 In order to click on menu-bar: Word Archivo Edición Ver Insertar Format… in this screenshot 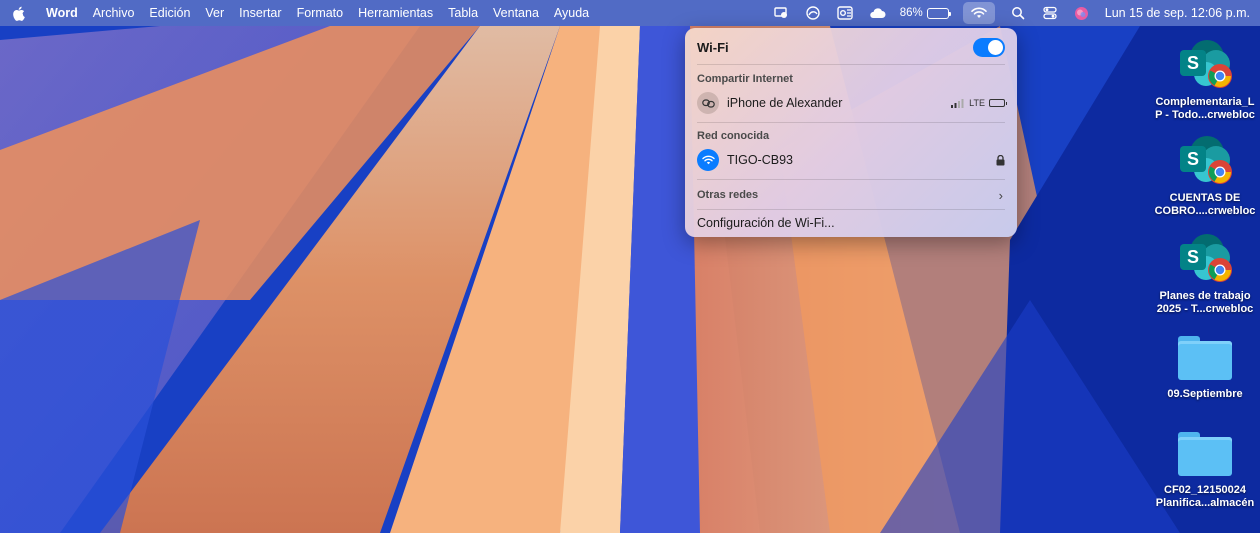, I will do `click(630, 13)`.